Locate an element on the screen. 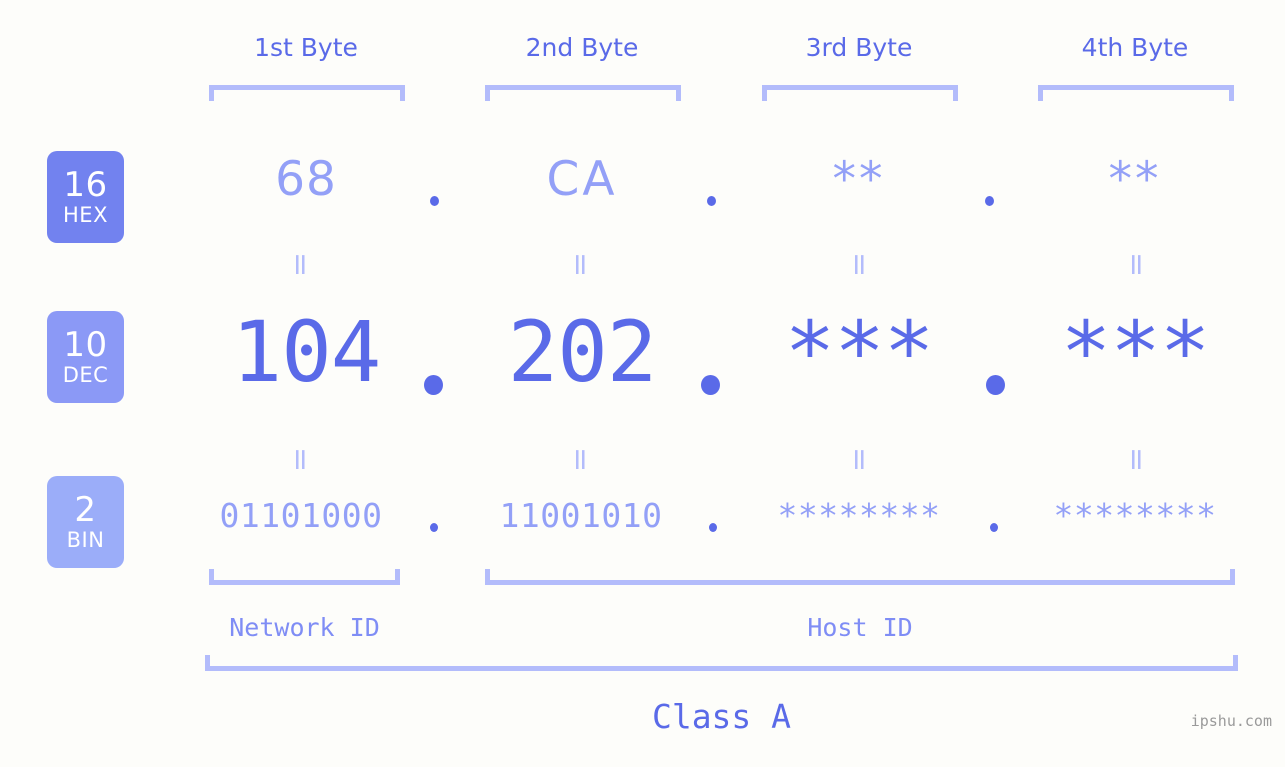 This screenshot has width=1285, height=767. equals-mark-dec-bin-4: = is located at coordinates (1136, 460).